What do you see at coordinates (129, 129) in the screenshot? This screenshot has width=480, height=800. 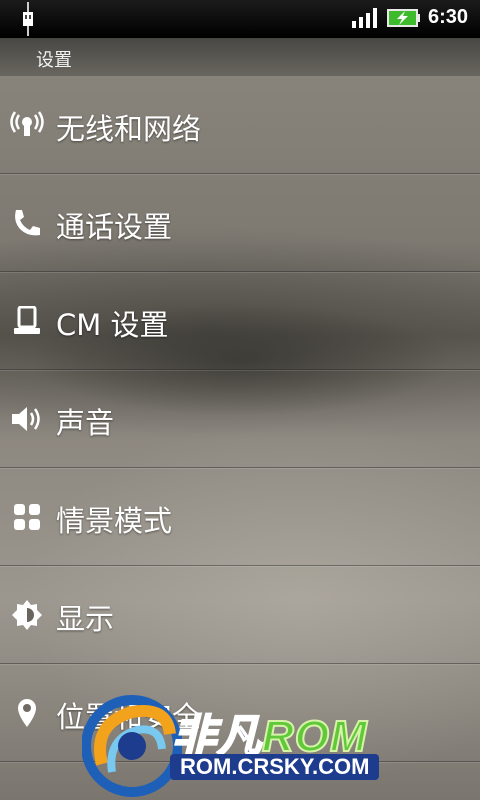 I see `settings-item-label: 无线和网络` at bounding box center [129, 129].